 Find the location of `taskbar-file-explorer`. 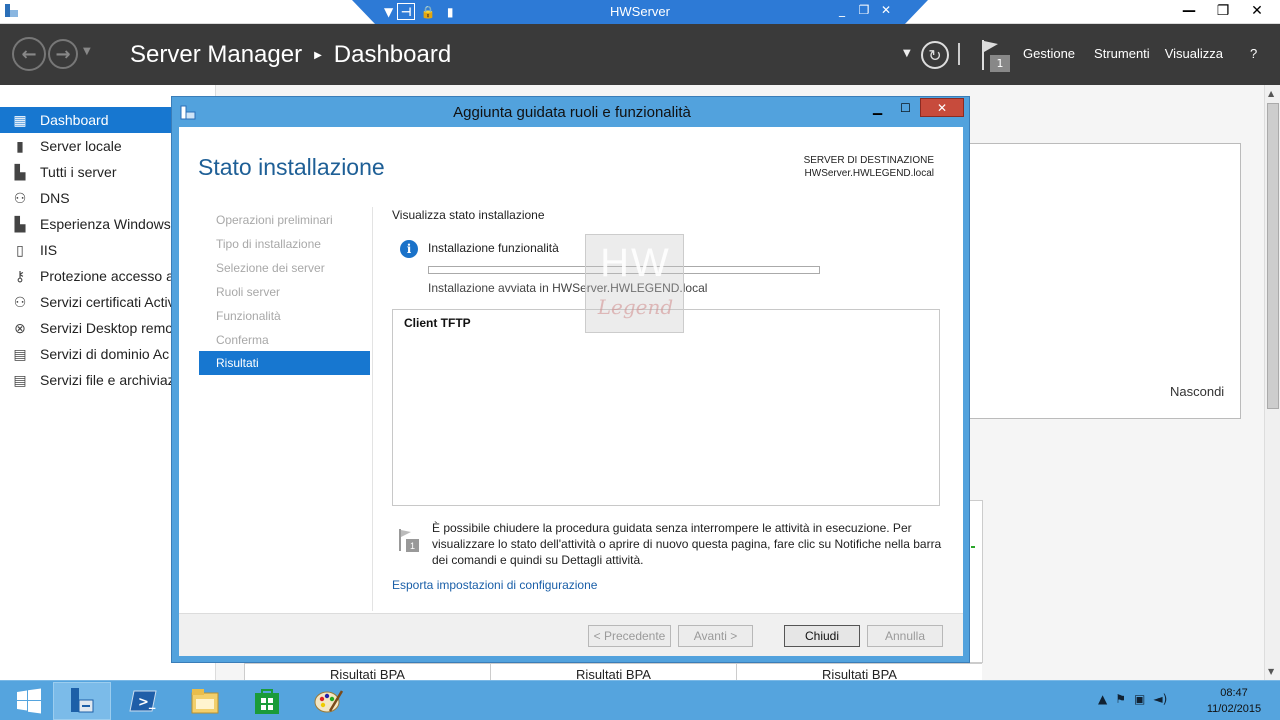

taskbar-file-explorer is located at coordinates (205, 701).